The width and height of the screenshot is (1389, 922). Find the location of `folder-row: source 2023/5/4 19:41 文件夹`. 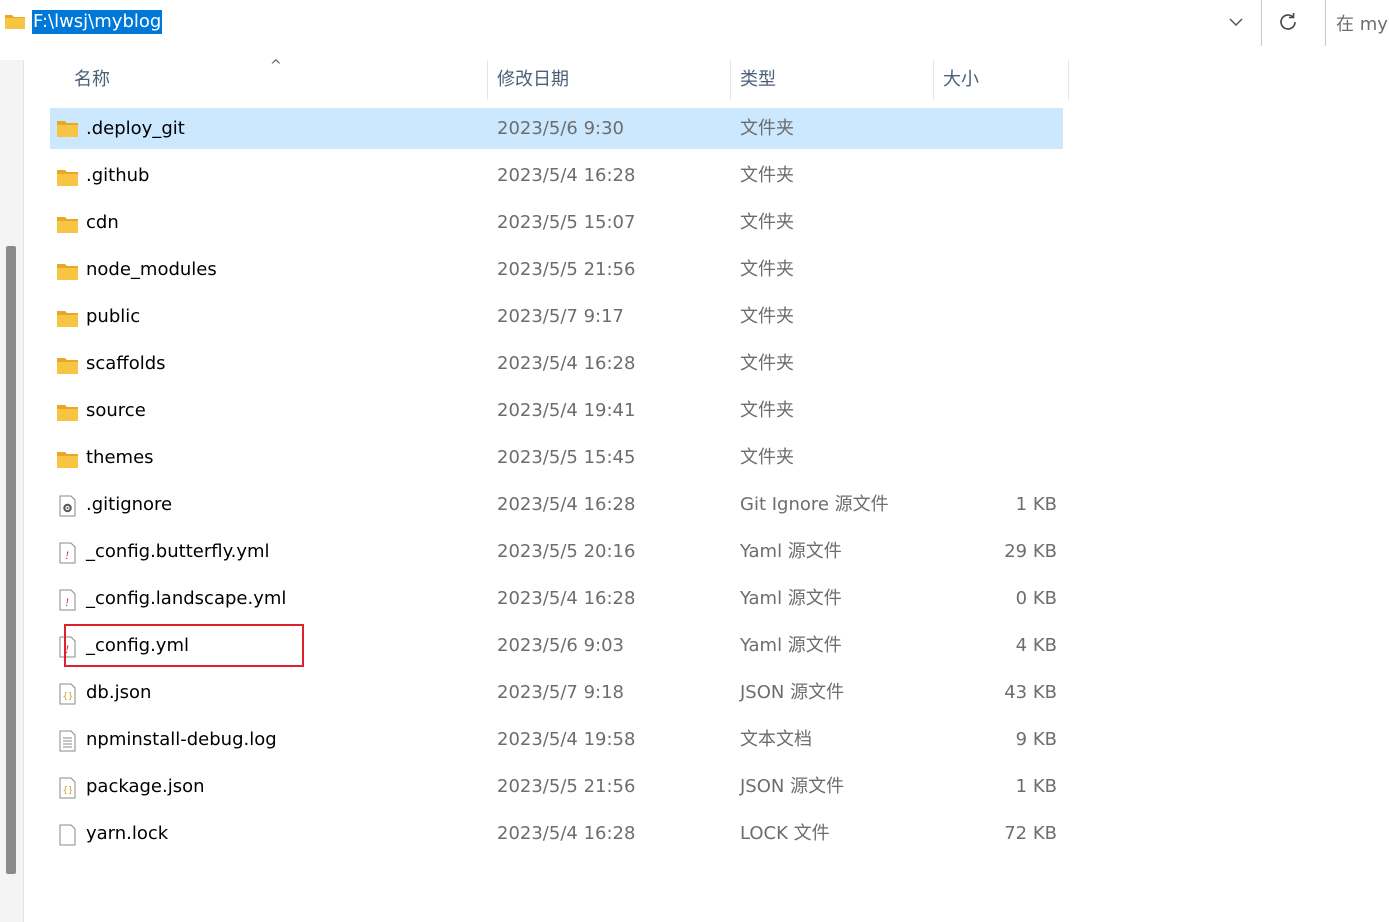

folder-row: source 2023/5/4 19:41 文件夹 is located at coordinates (556, 413).